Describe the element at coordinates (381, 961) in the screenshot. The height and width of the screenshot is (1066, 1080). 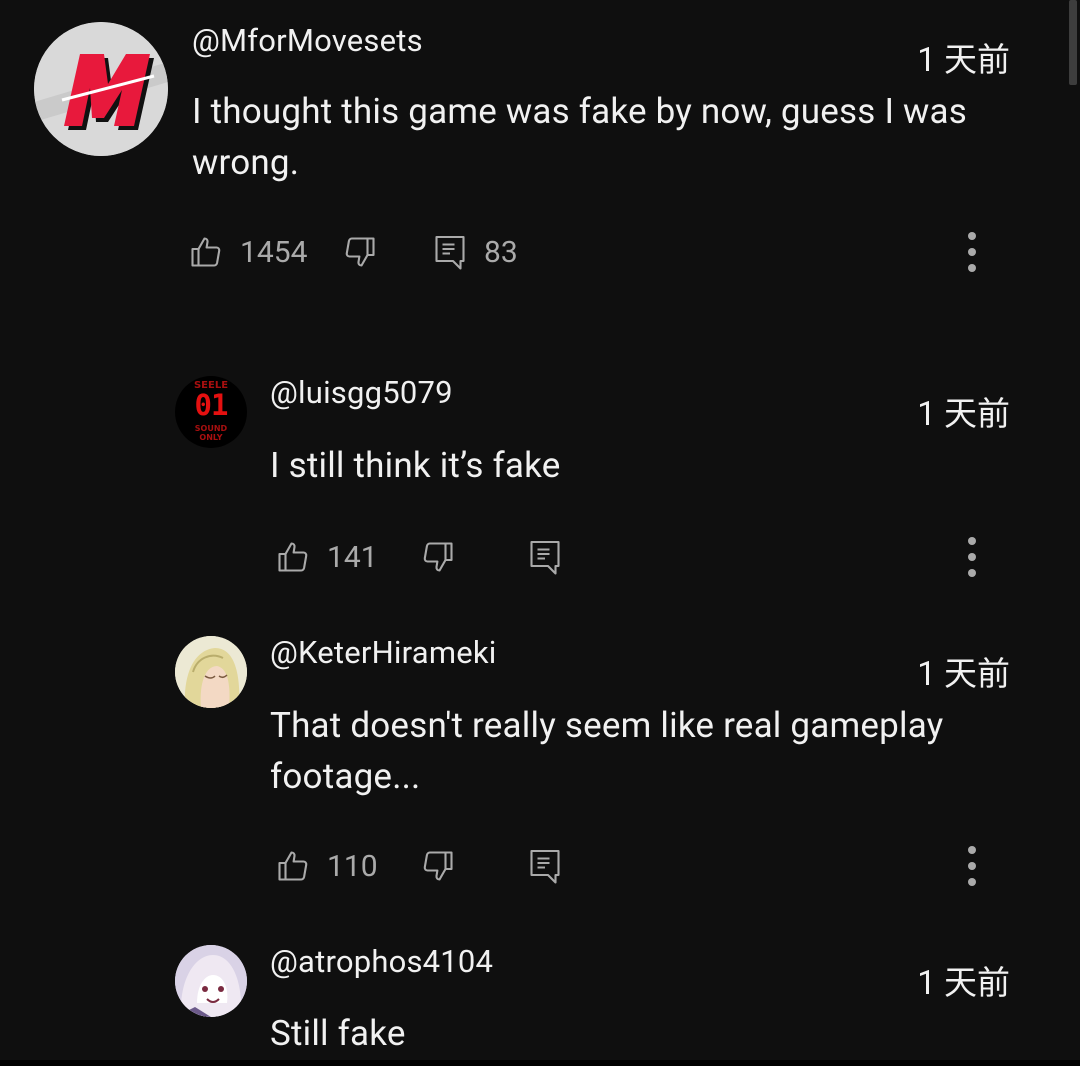
I see `comment-author: @atrophos4104` at that location.